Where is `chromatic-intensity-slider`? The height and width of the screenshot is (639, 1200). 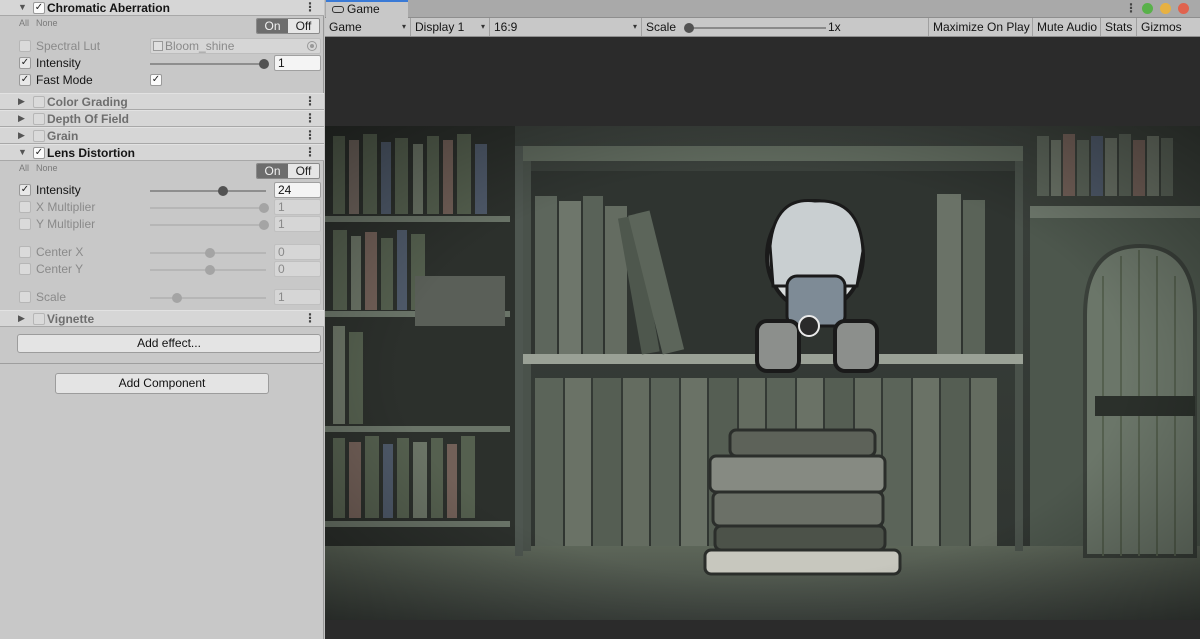
chromatic-intensity-slider is located at coordinates (209, 64).